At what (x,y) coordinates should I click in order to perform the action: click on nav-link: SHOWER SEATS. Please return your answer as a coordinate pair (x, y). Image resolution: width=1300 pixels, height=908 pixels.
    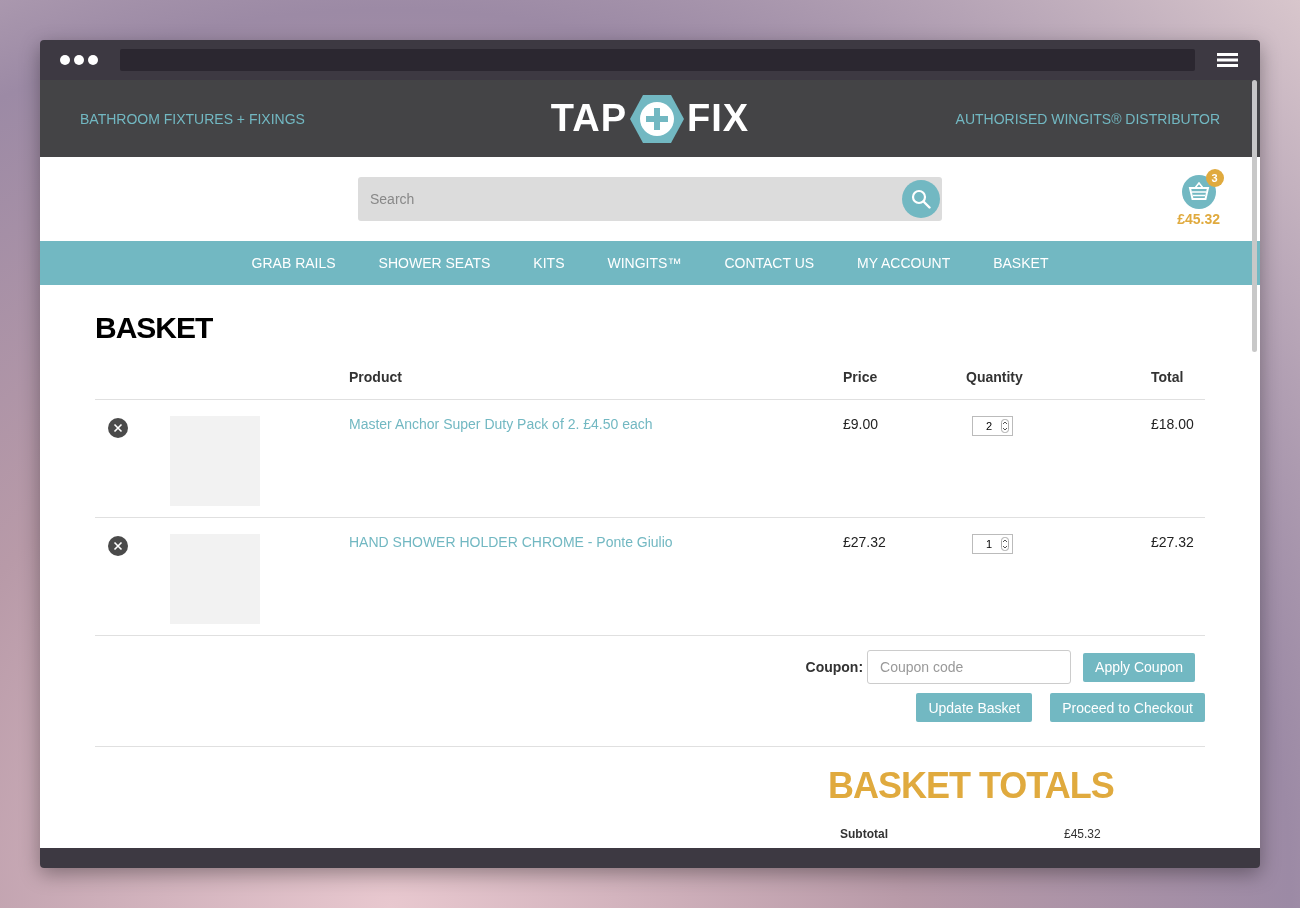
    Looking at the image, I should click on (434, 263).